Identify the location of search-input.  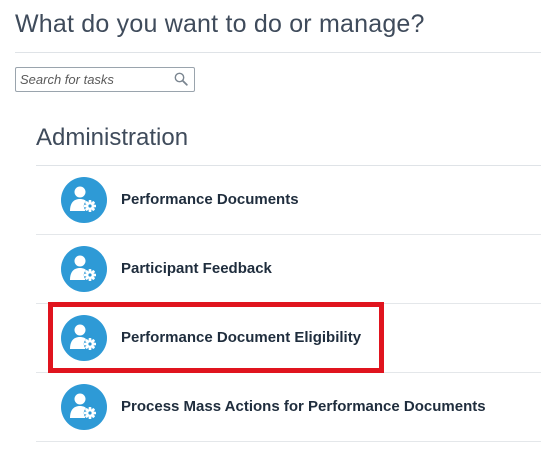
(95, 79).